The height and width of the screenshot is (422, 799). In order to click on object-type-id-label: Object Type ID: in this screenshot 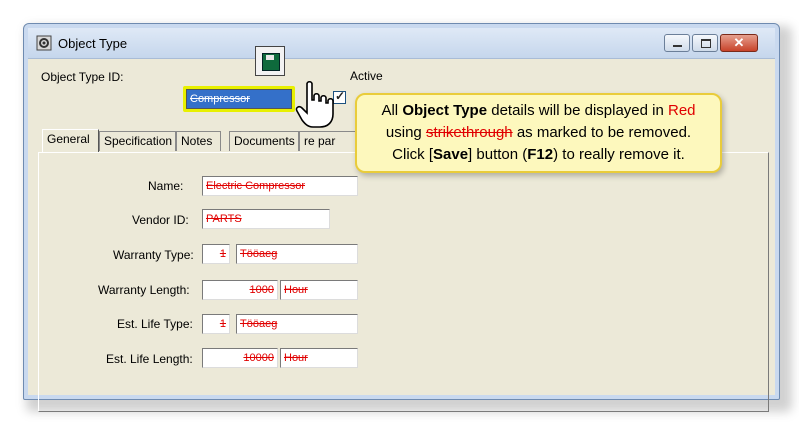, I will do `click(82, 77)`.